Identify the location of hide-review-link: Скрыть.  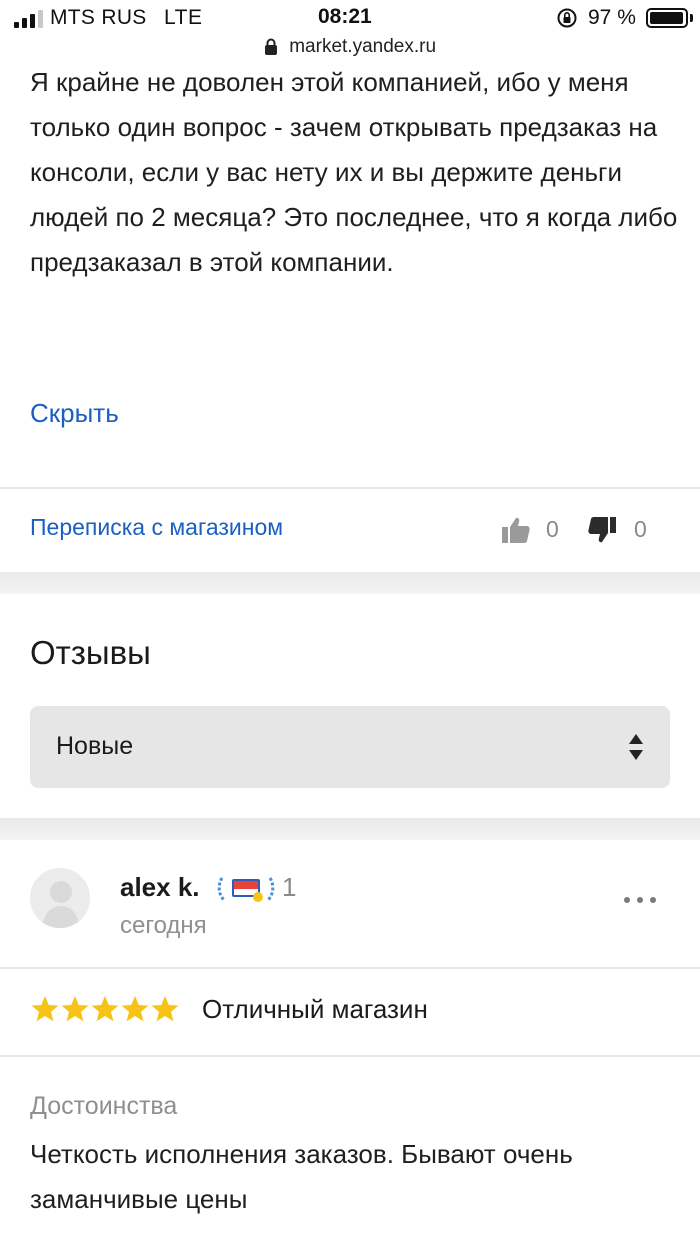
(74, 413).